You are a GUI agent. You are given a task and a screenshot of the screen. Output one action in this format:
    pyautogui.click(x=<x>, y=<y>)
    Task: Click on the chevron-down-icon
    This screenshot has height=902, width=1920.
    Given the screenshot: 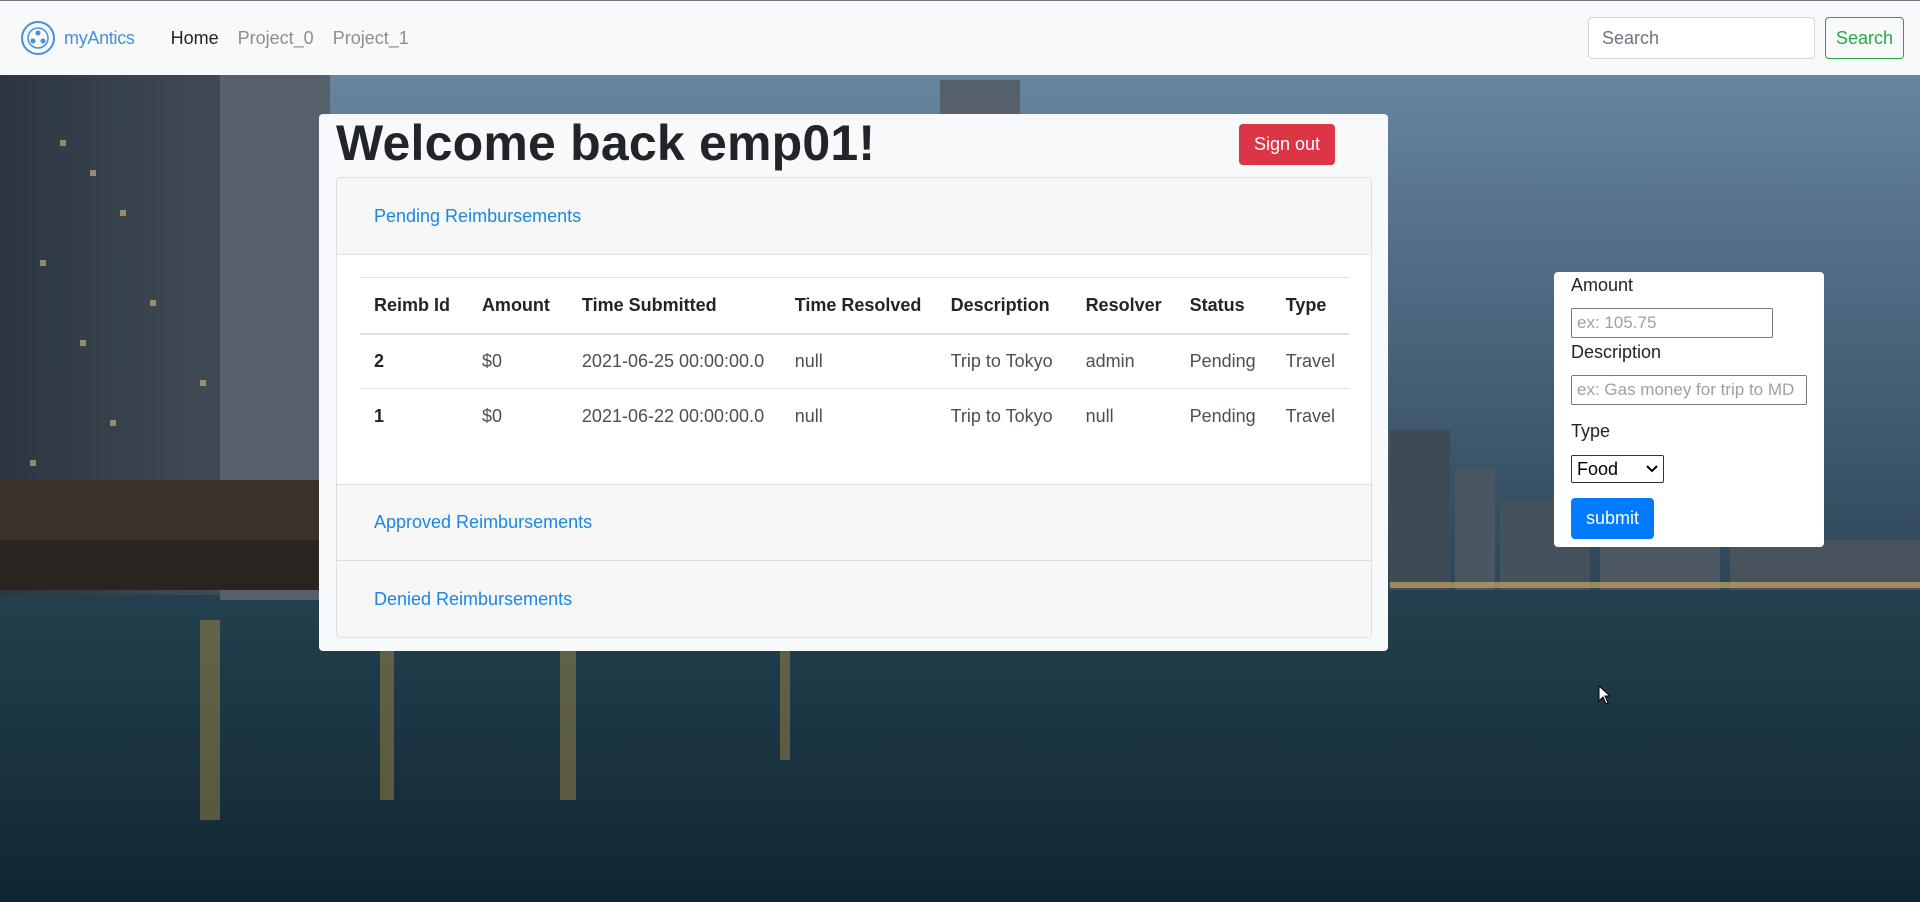 What is the action you would take?
    pyautogui.click(x=1652, y=469)
    